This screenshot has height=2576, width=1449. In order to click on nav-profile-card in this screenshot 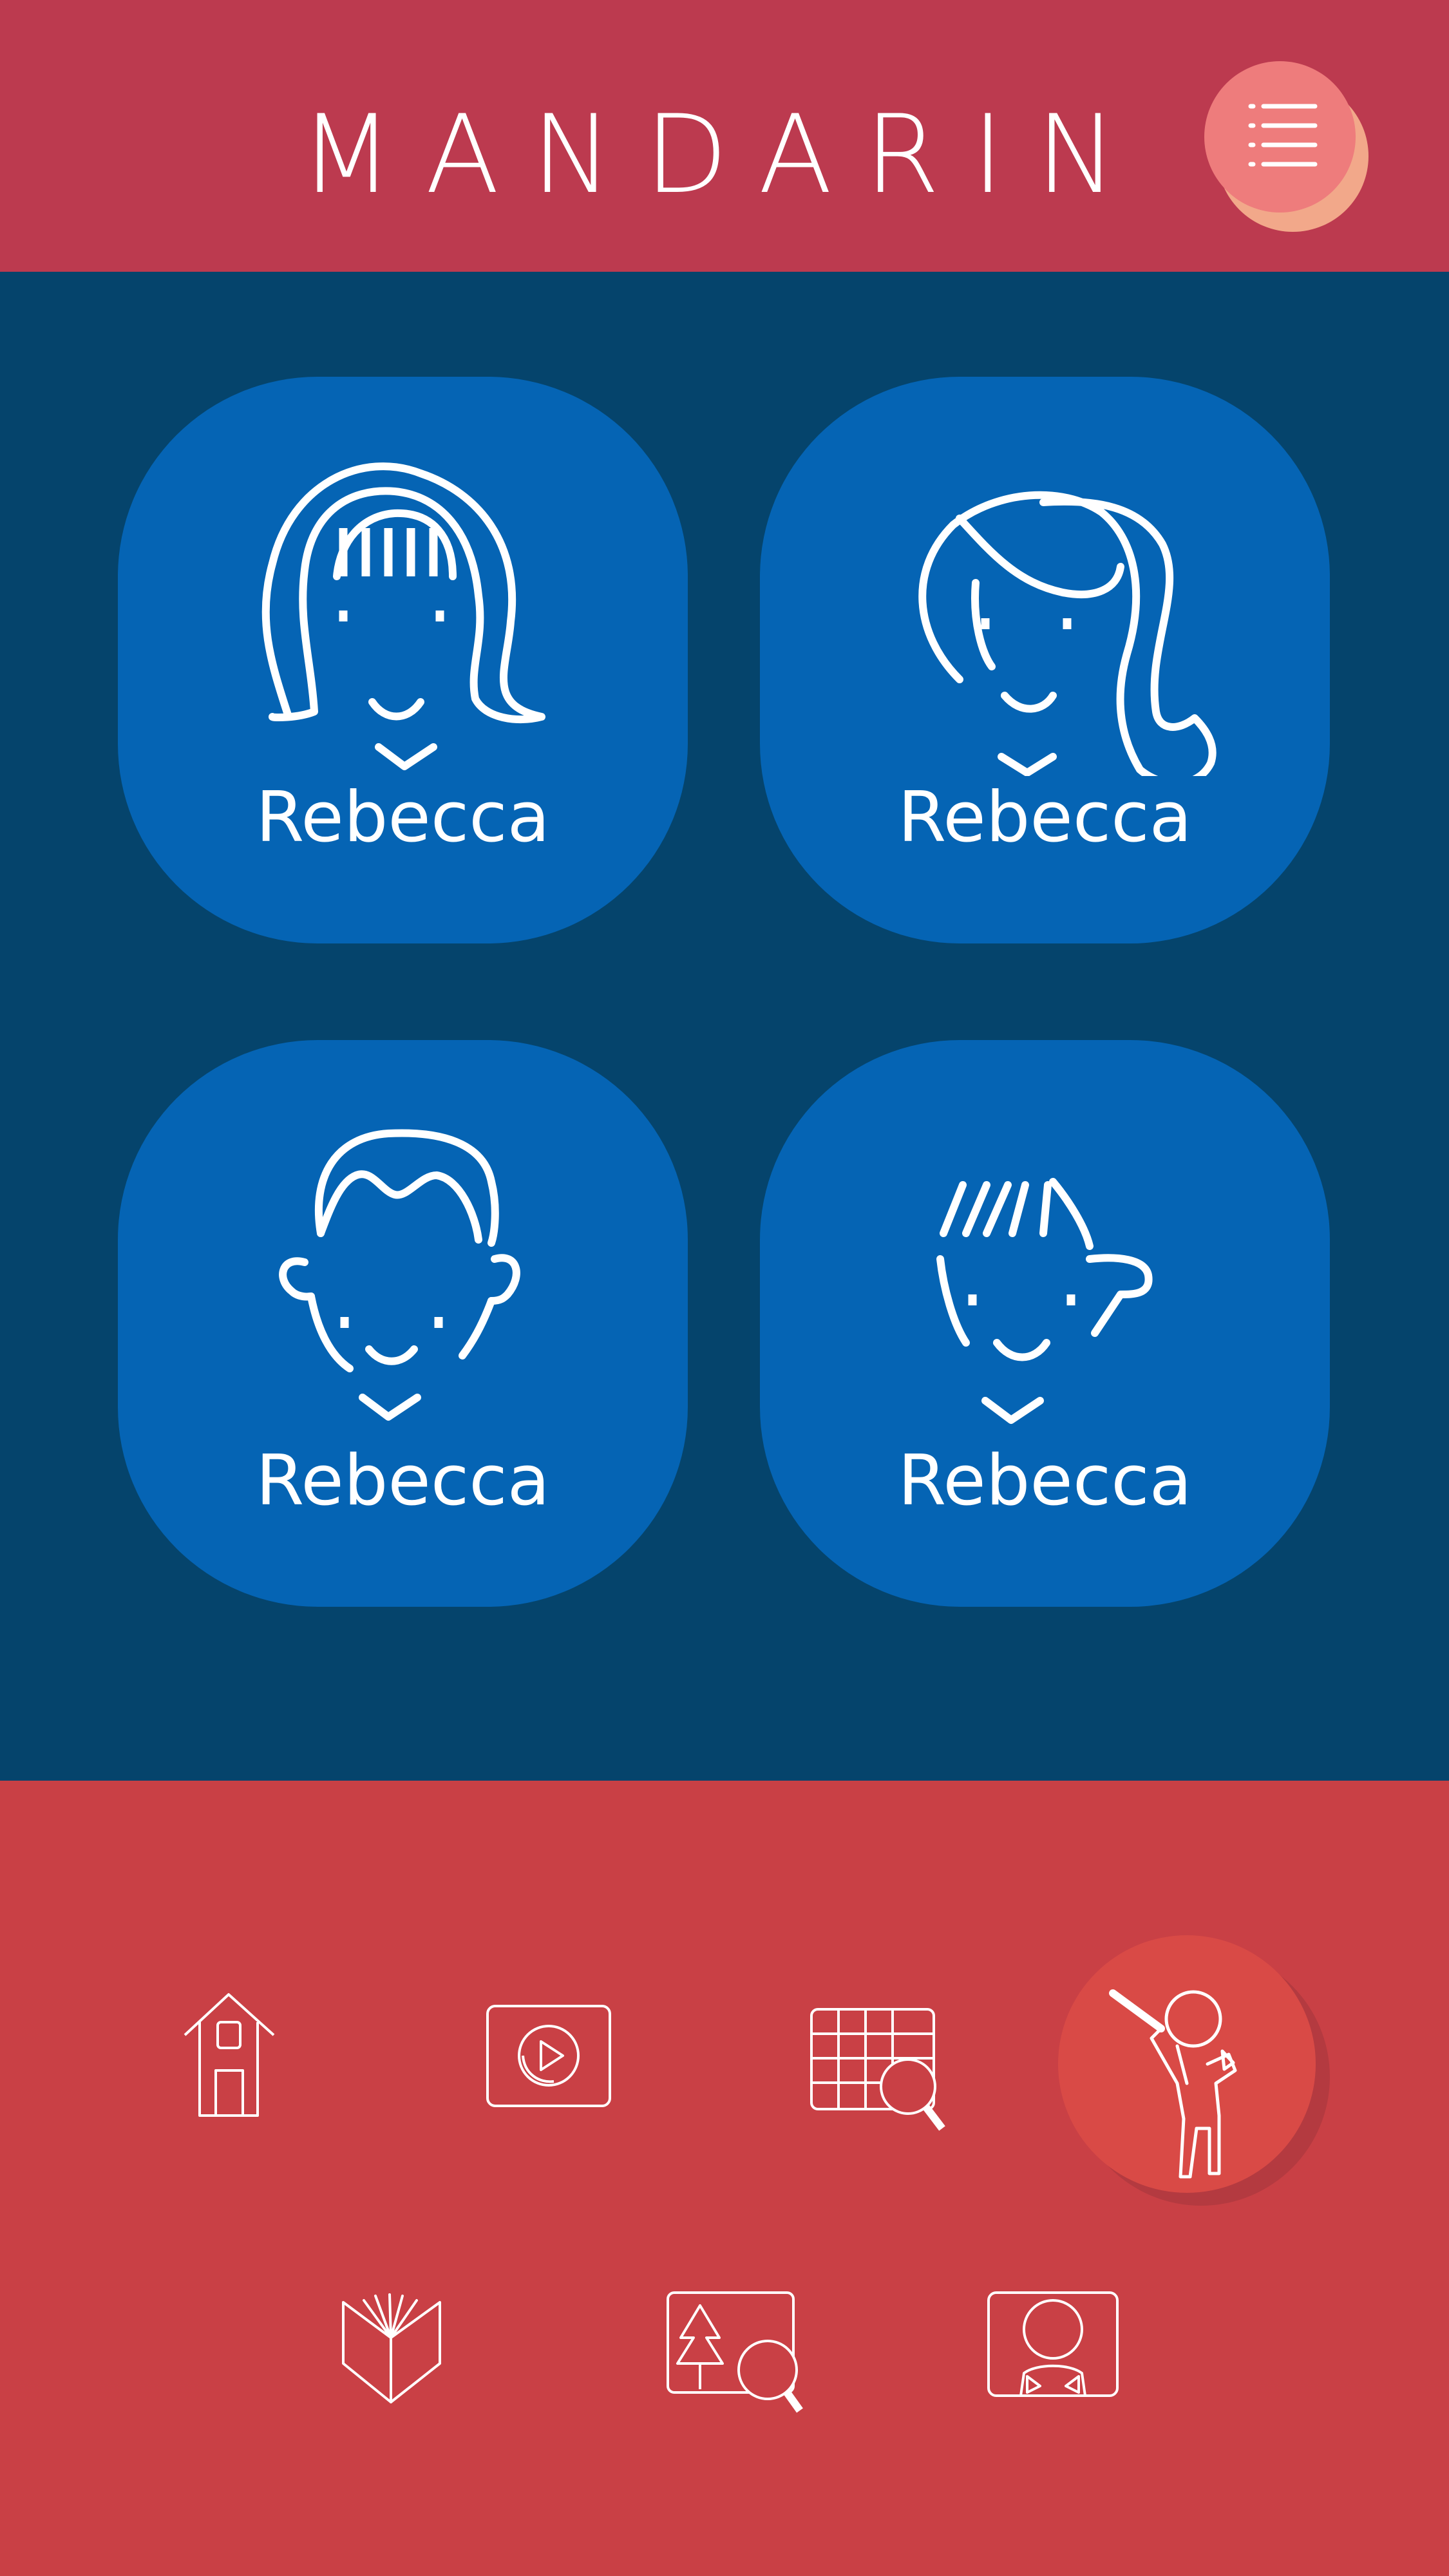, I will do `click(1053, 2344)`.